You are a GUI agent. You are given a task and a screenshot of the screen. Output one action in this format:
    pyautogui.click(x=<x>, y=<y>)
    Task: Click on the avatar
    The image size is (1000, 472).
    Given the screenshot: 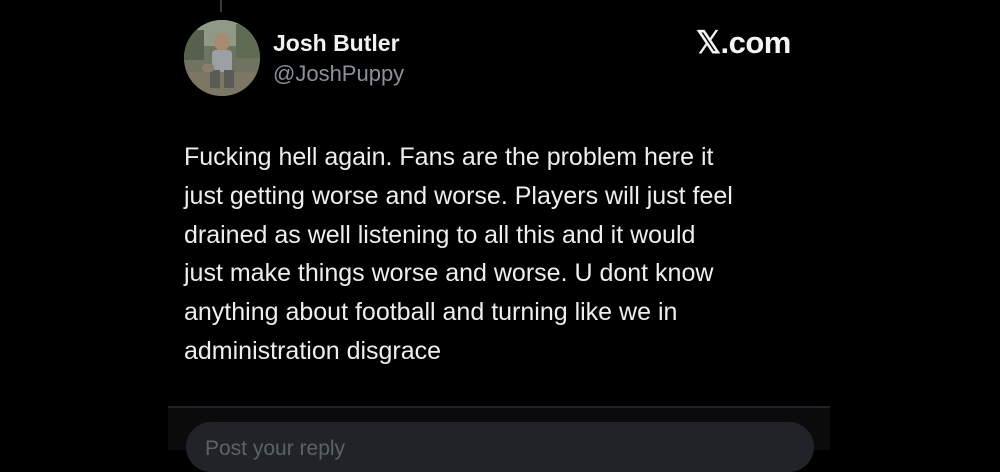 What is the action you would take?
    pyautogui.click(x=222, y=58)
    